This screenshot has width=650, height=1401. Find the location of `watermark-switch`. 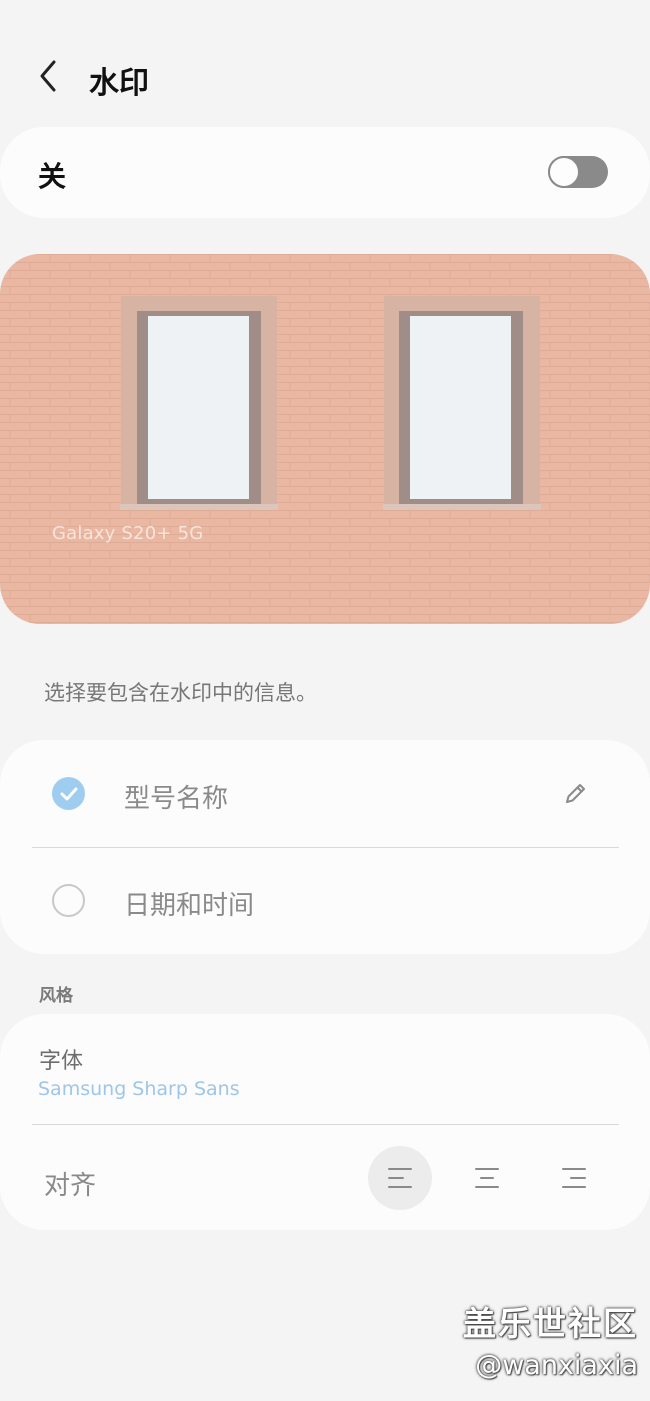

watermark-switch is located at coordinates (578, 172).